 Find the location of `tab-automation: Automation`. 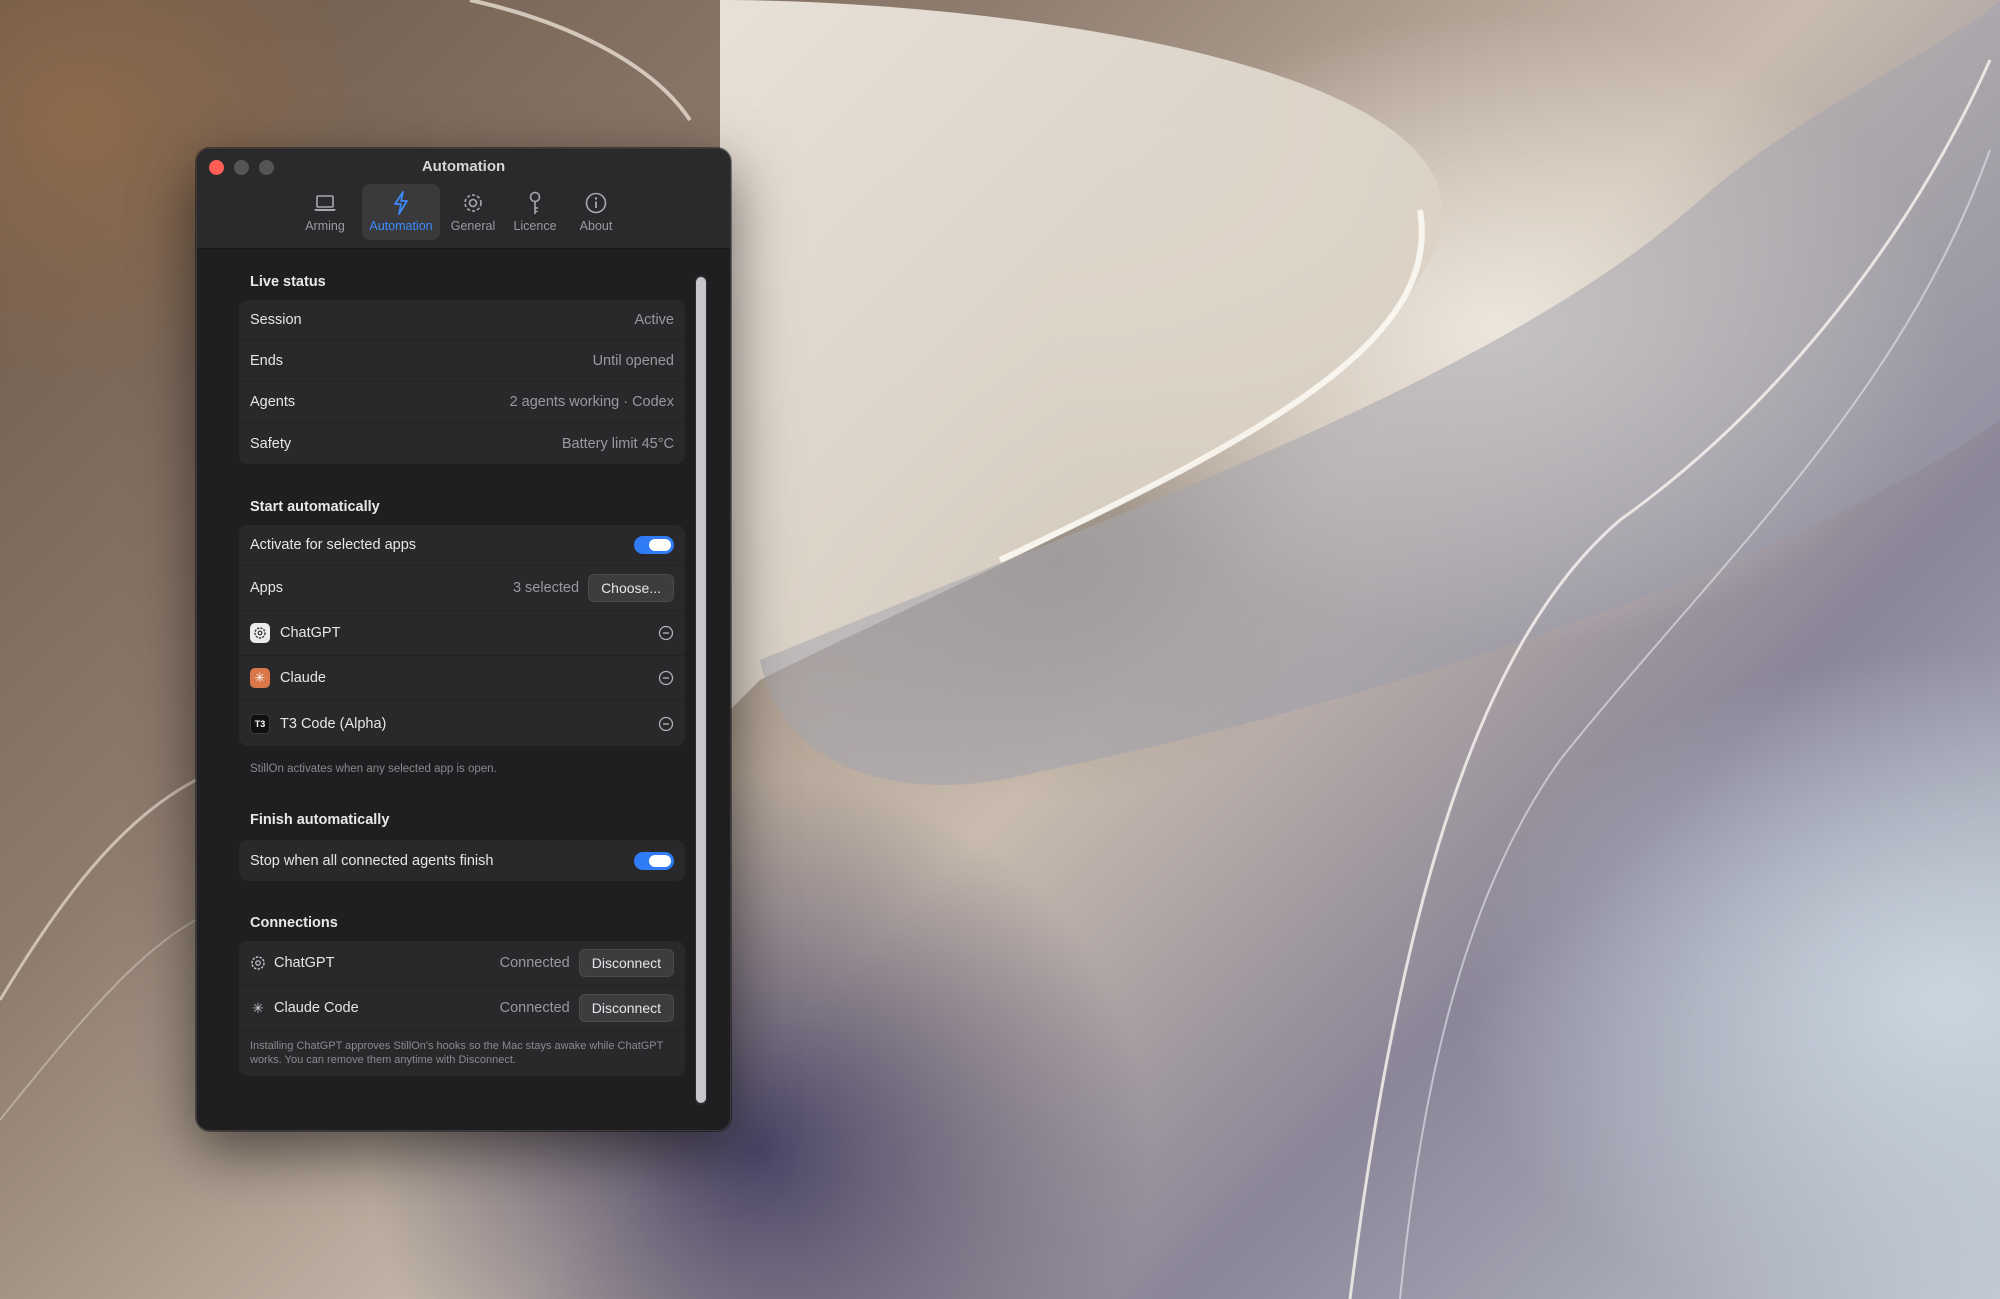

tab-automation: Automation is located at coordinates (401, 212).